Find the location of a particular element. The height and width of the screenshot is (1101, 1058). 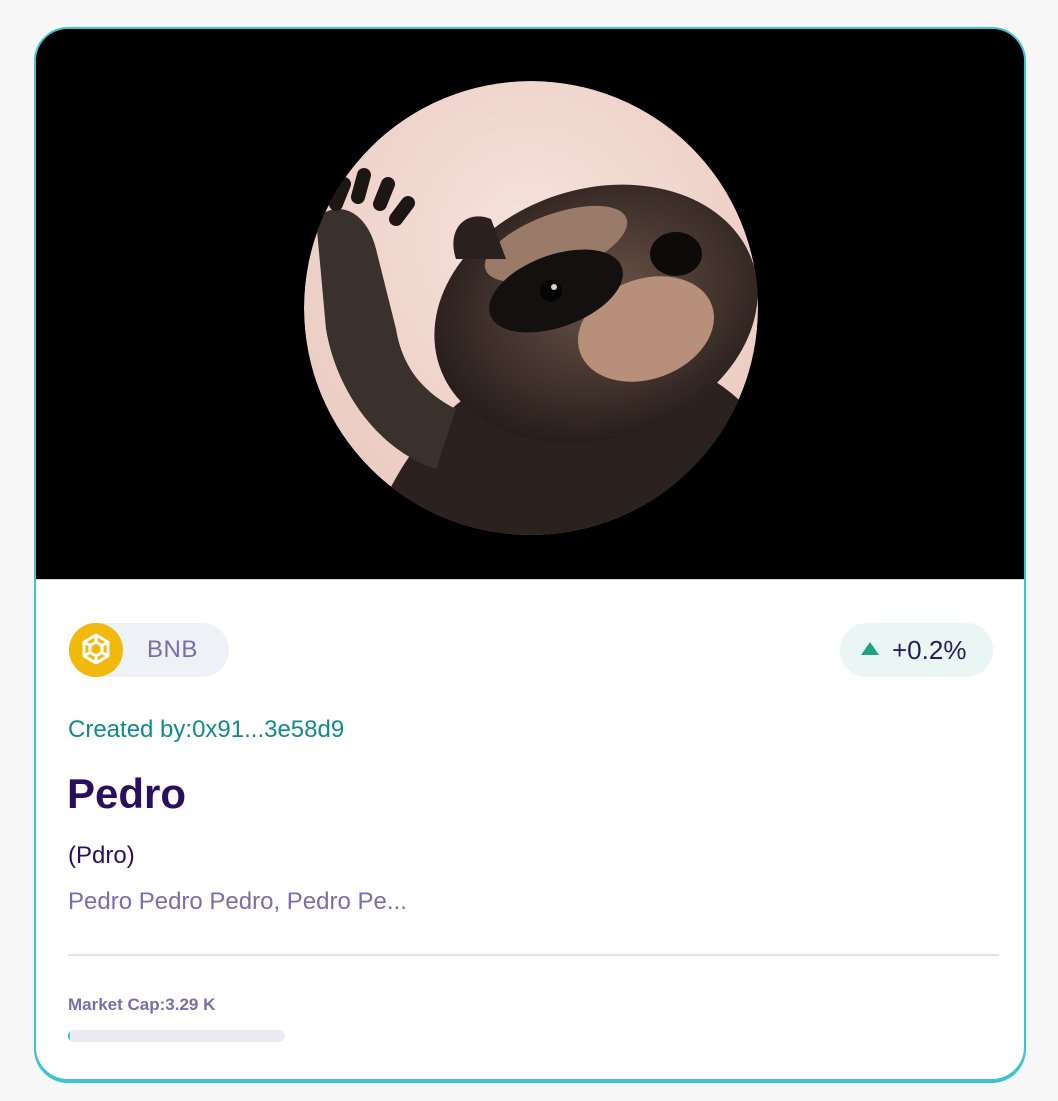

token-name: Pedro is located at coordinates (127, 793).